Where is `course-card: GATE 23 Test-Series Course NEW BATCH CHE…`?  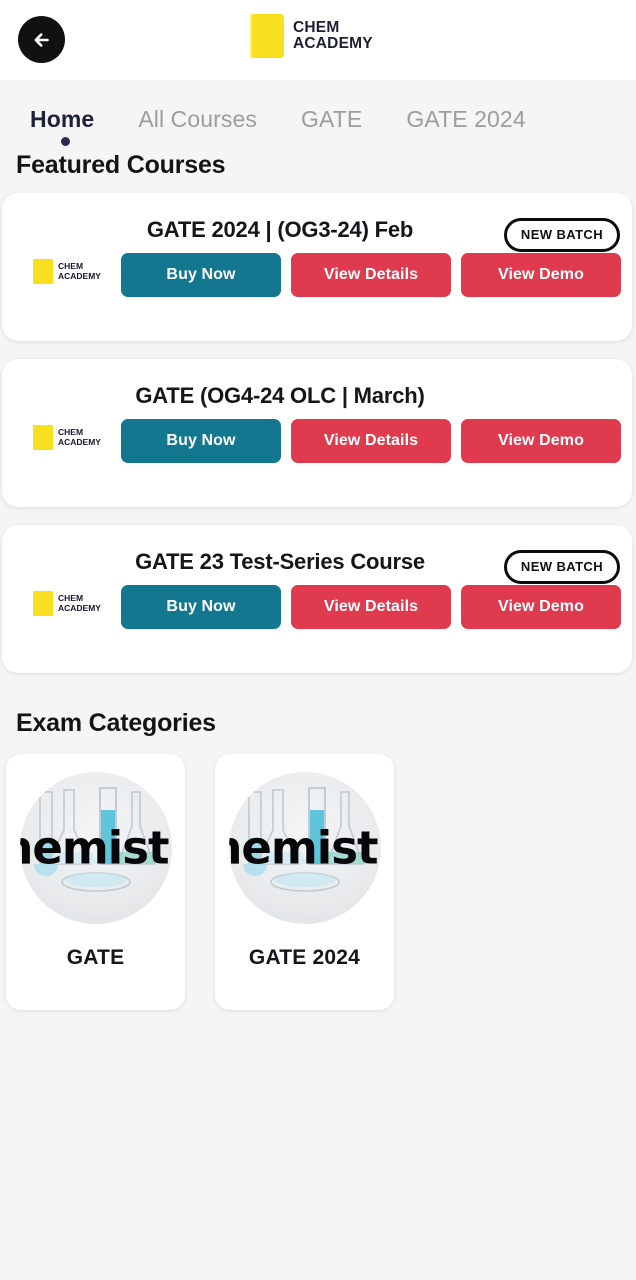
course-card: GATE 23 Test-Series Course NEW BATCH CHE… is located at coordinates (317, 599).